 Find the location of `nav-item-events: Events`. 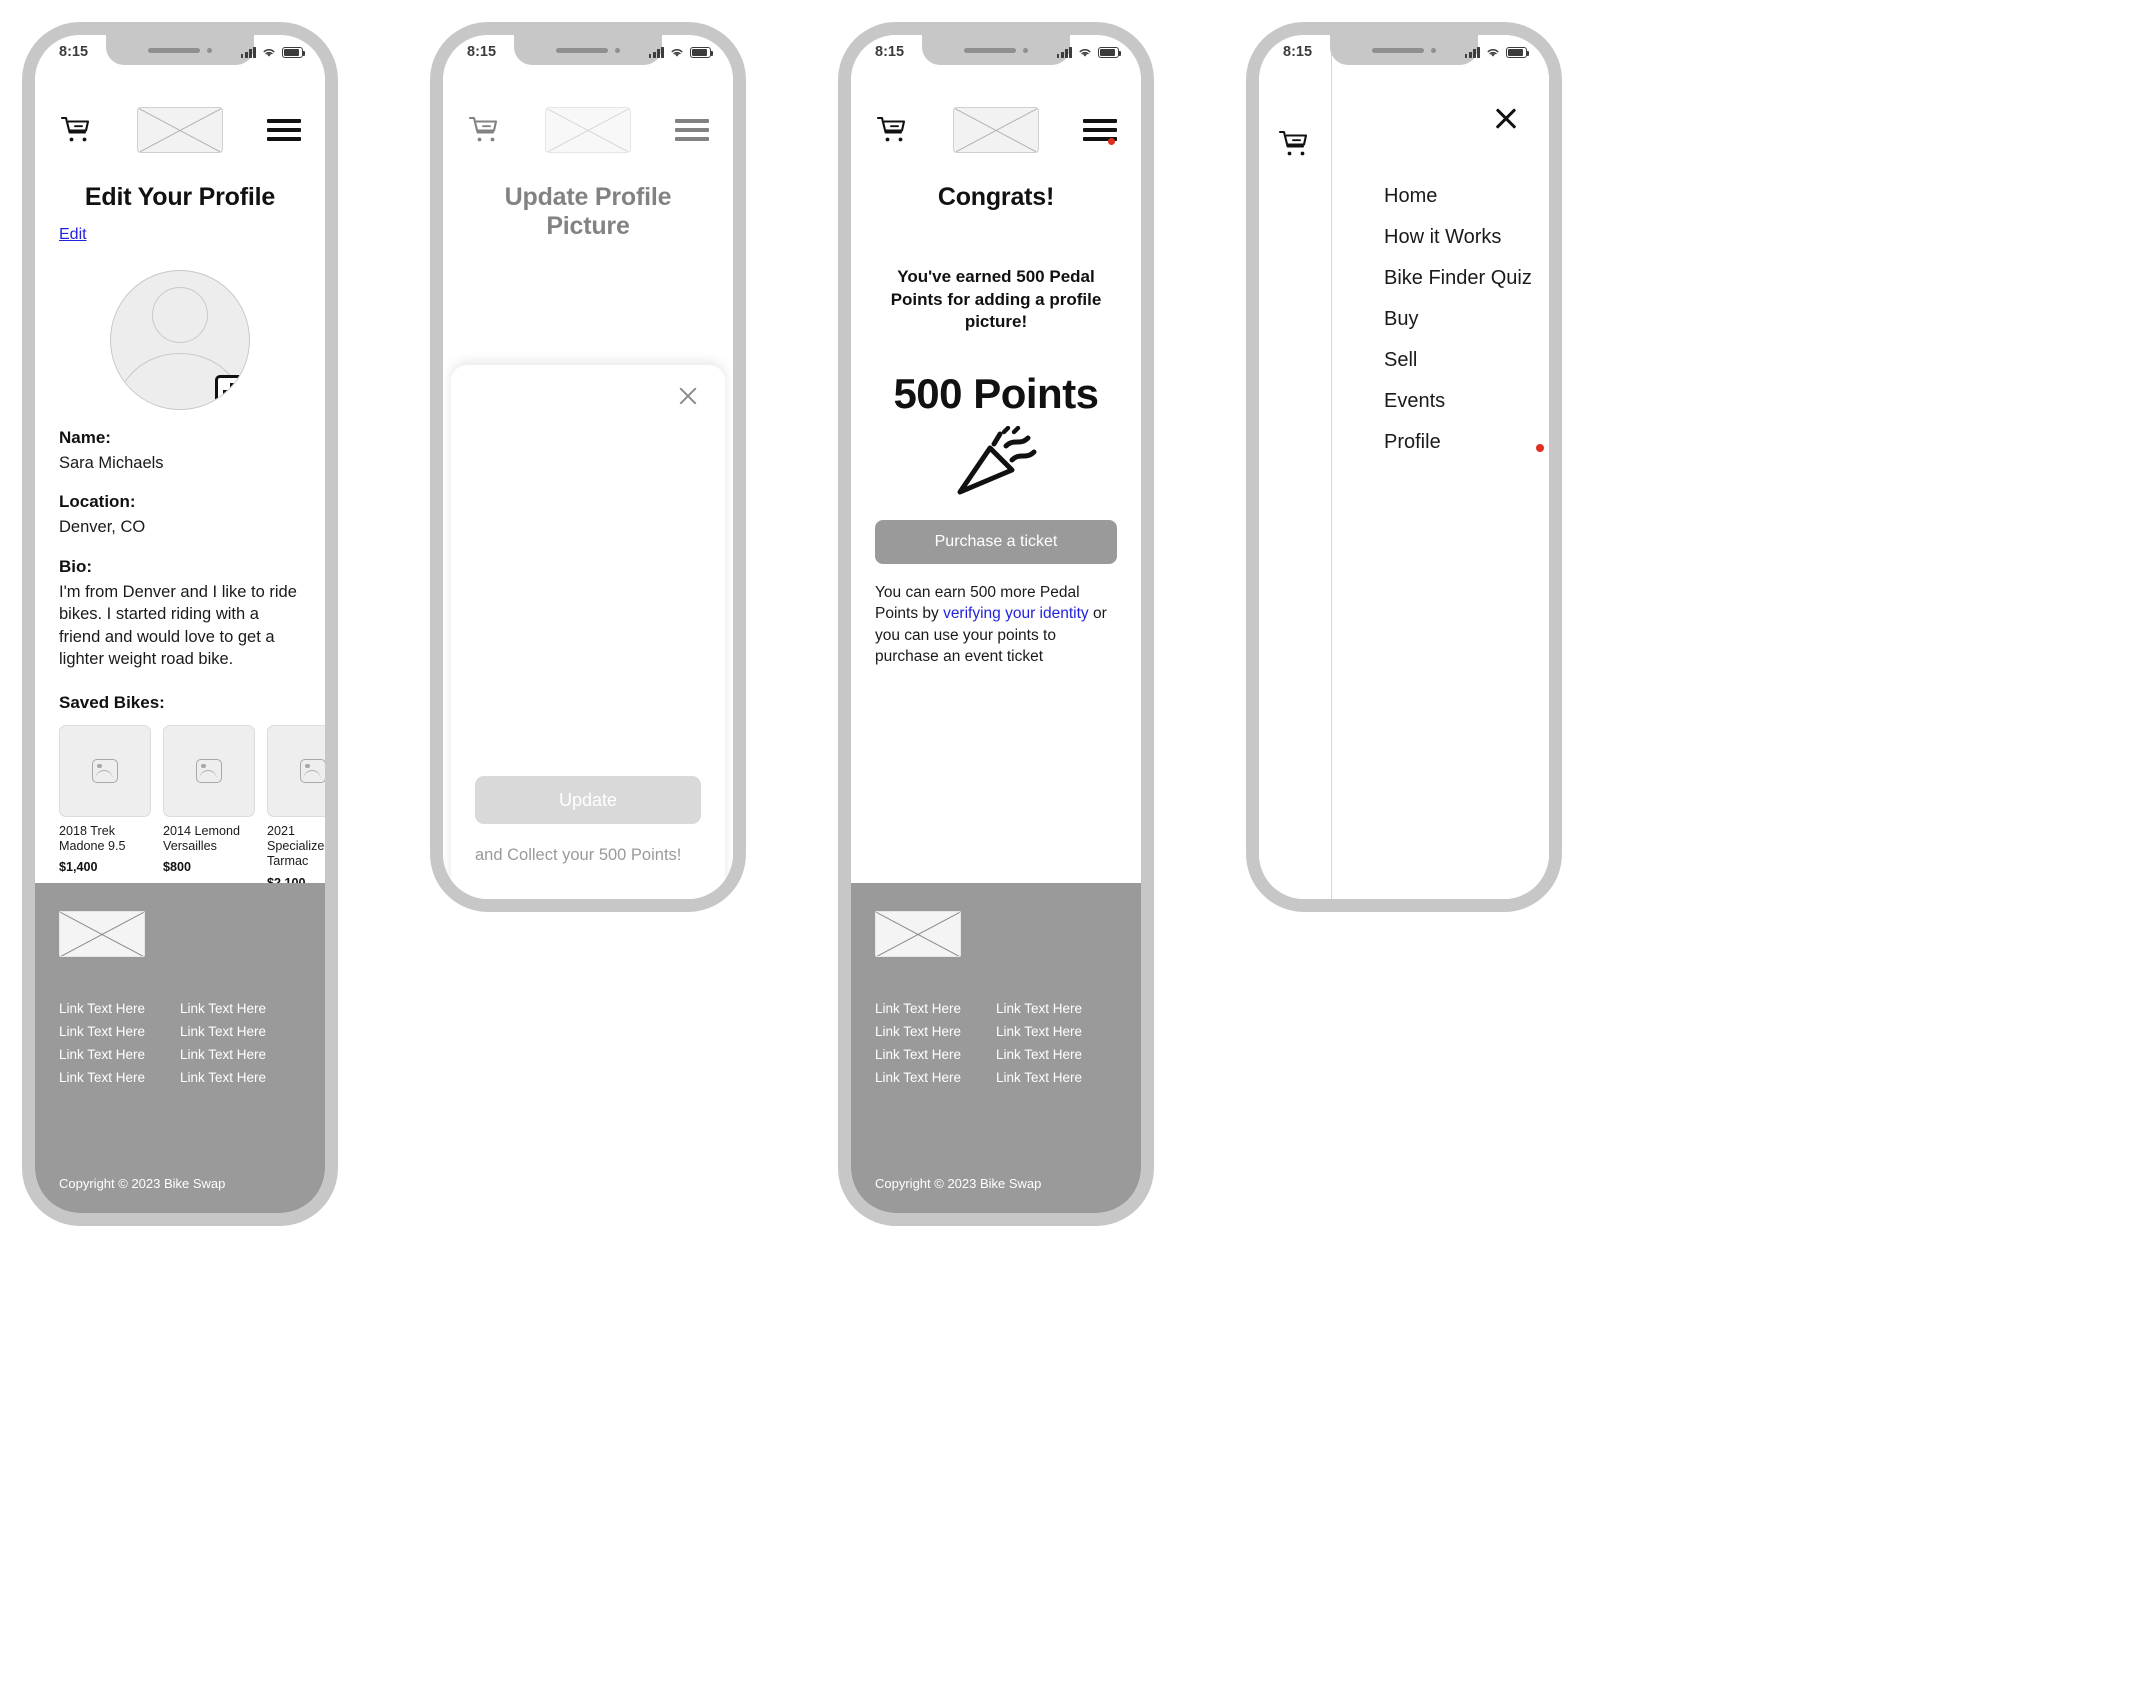

nav-item-events: Events is located at coordinates (1458, 401).